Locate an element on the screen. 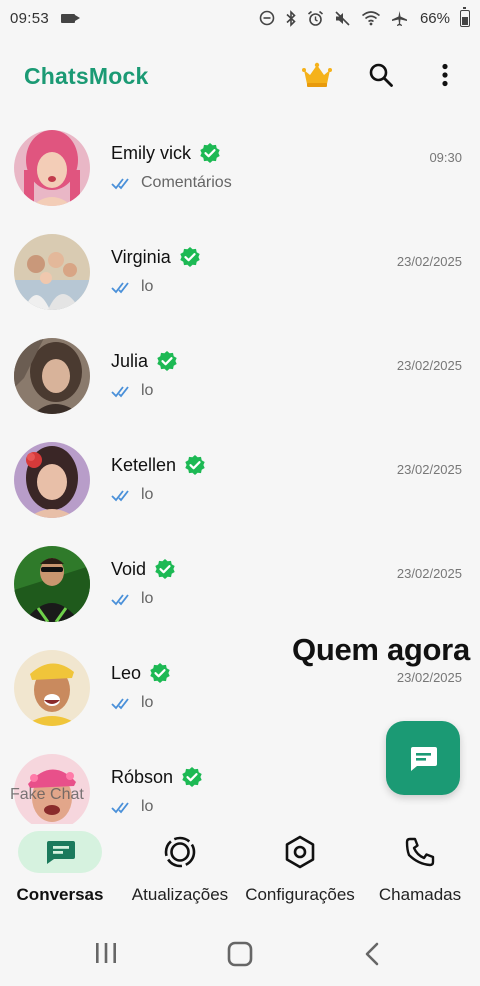 This screenshot has height=986, width=480. chat-name: Róbson is located at coordinates (142, 776).